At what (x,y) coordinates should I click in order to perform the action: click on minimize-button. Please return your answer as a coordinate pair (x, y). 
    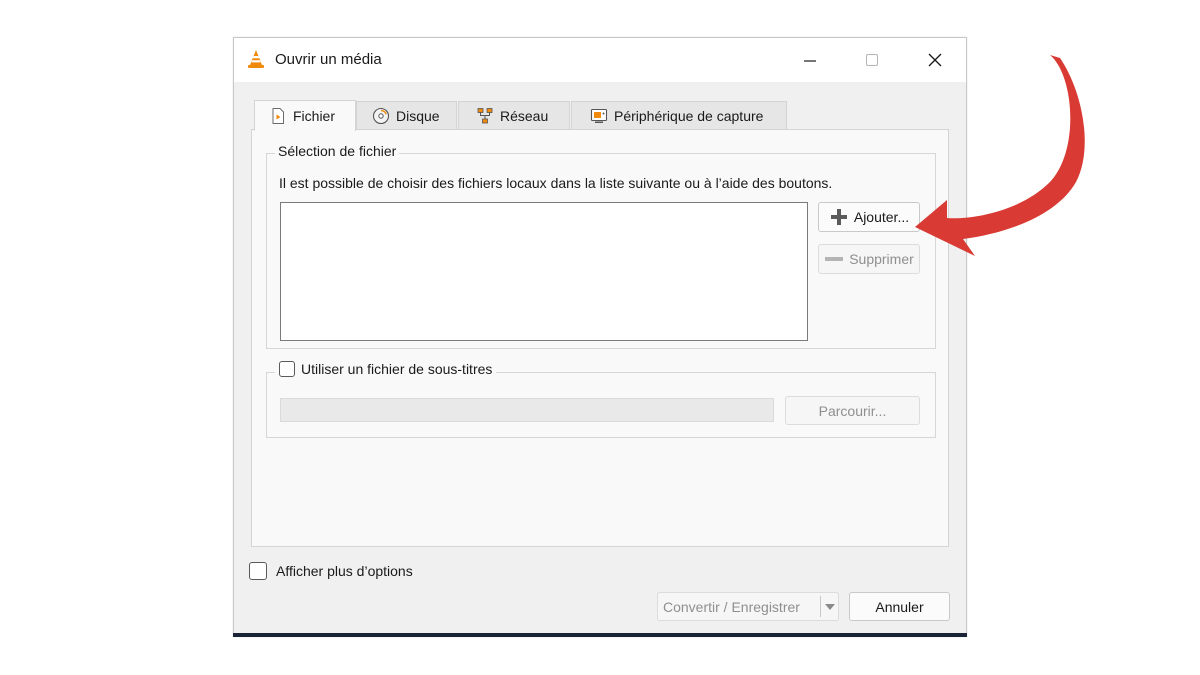
    Looking at the image, I should click on (810, 60).